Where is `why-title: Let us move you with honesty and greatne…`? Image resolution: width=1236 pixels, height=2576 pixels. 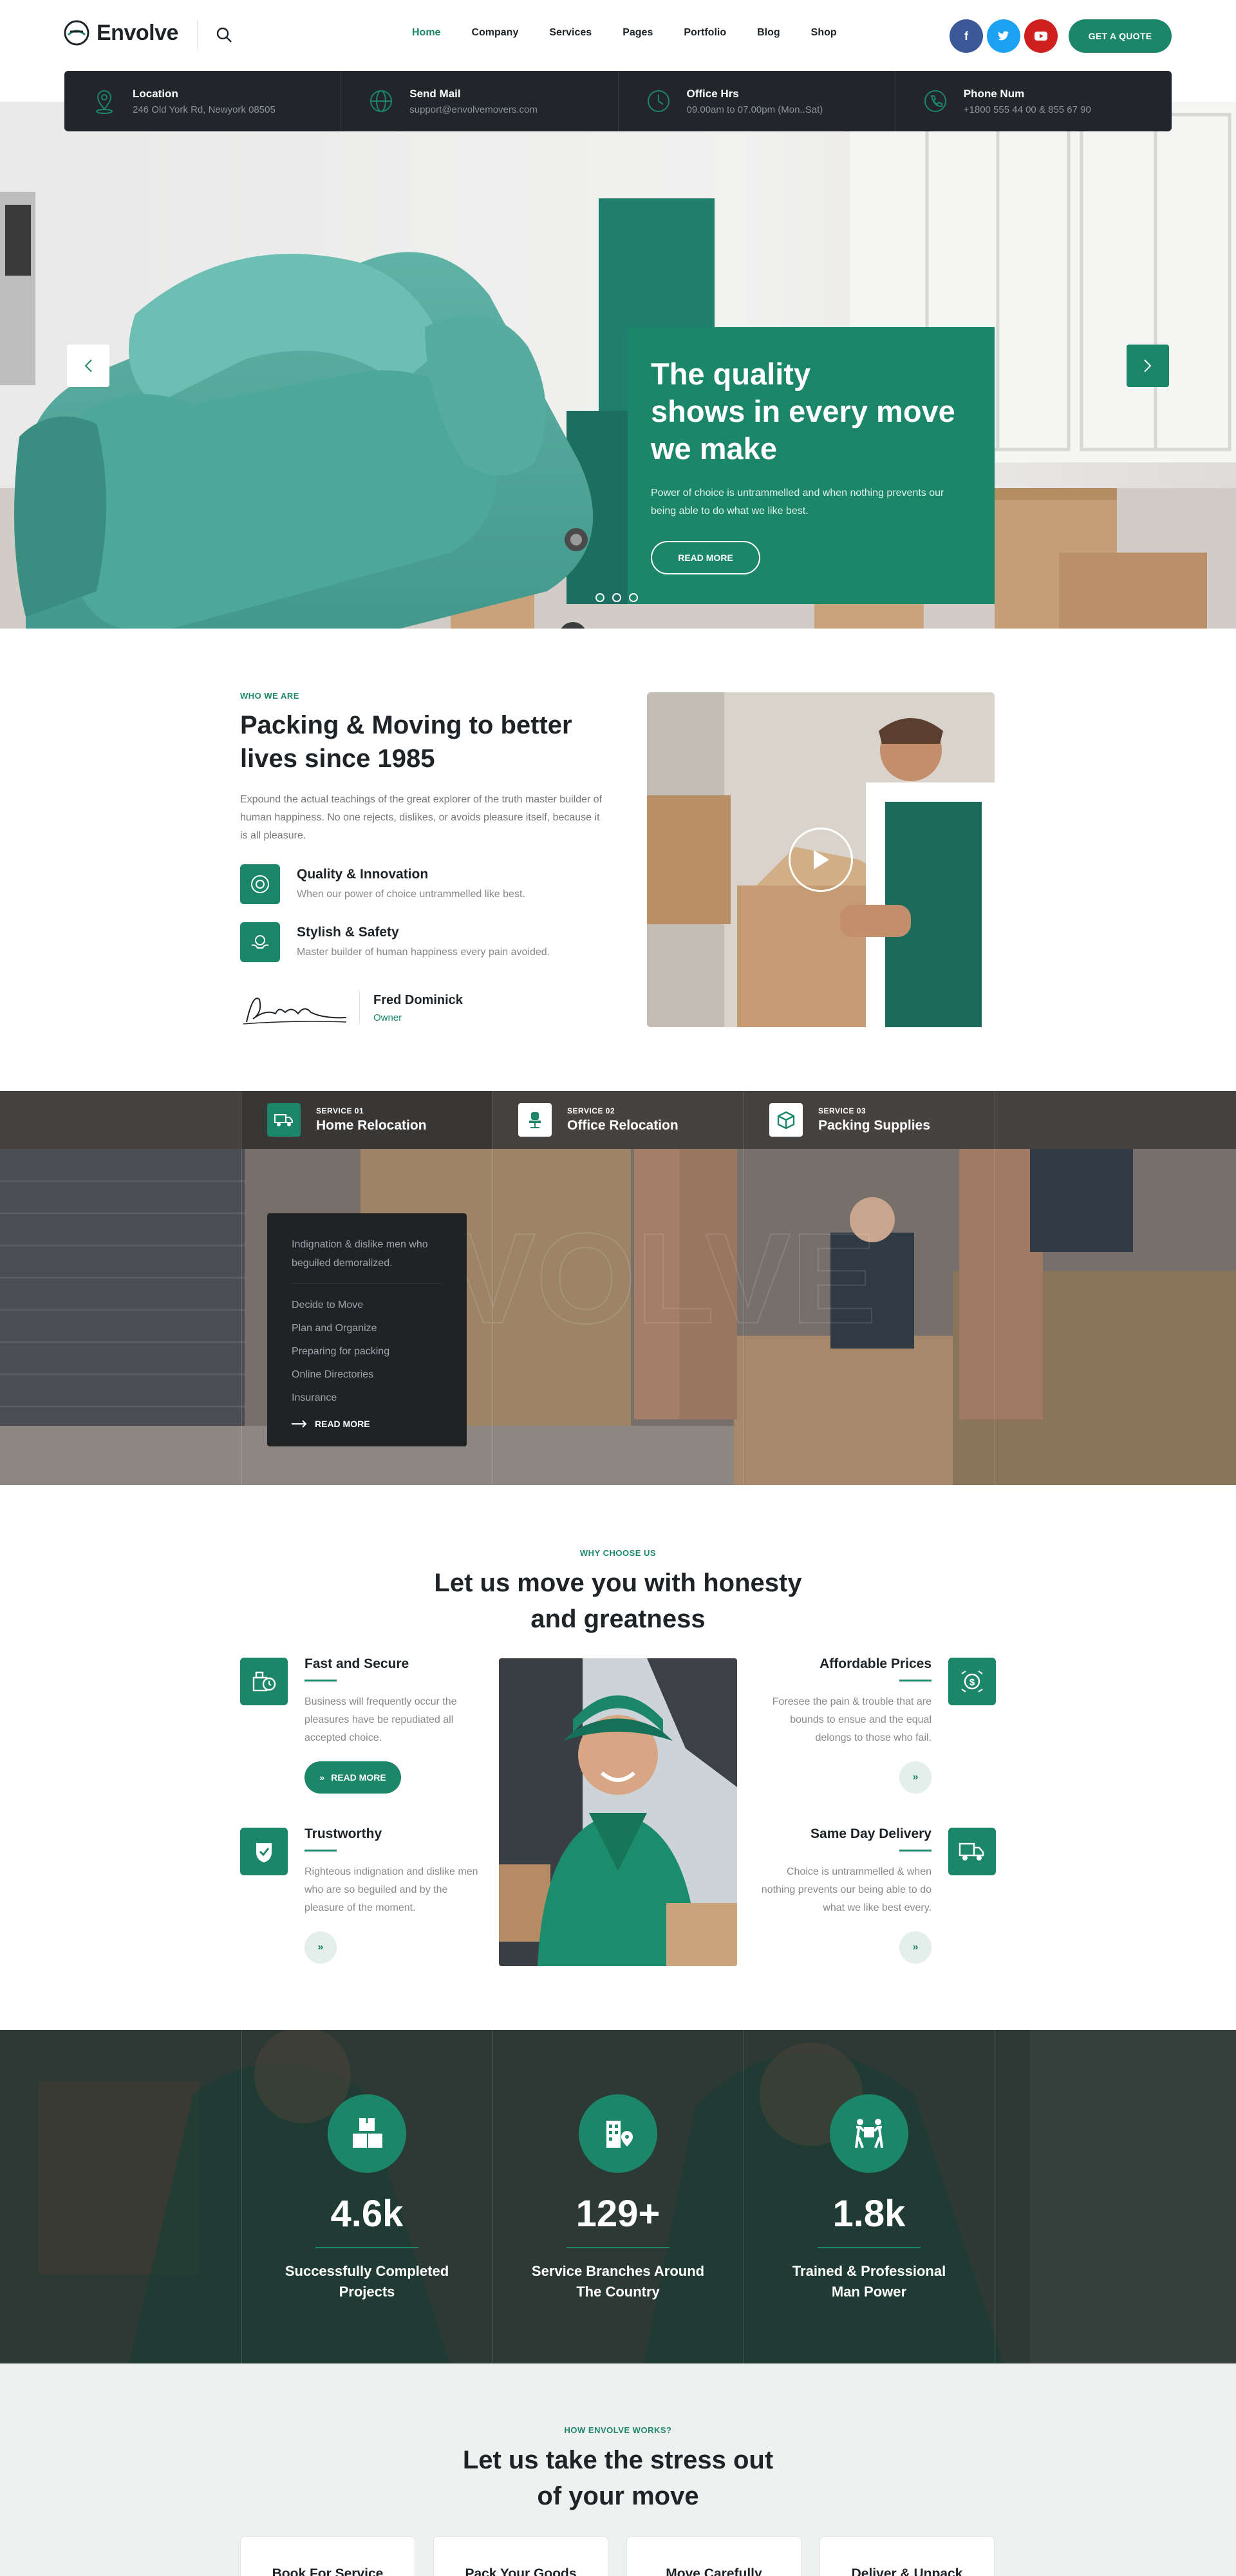 why-title: Let us move you with honesty and greatne… is located at coordinates (618, 1601).